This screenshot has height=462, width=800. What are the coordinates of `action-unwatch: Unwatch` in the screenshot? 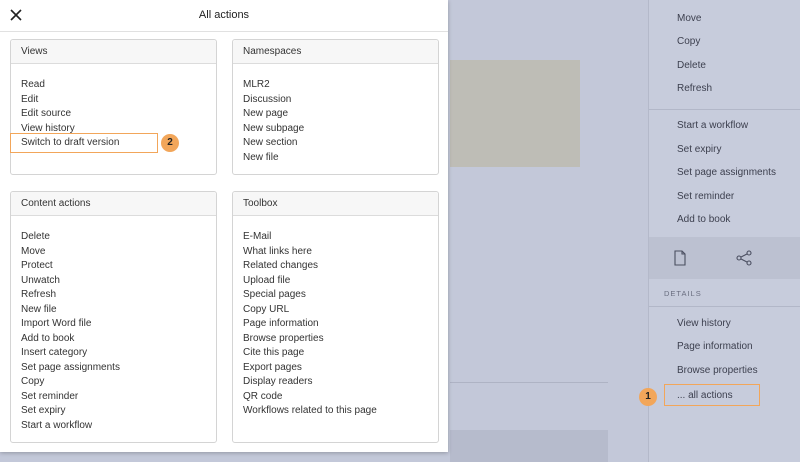 It's located at (70, 281).